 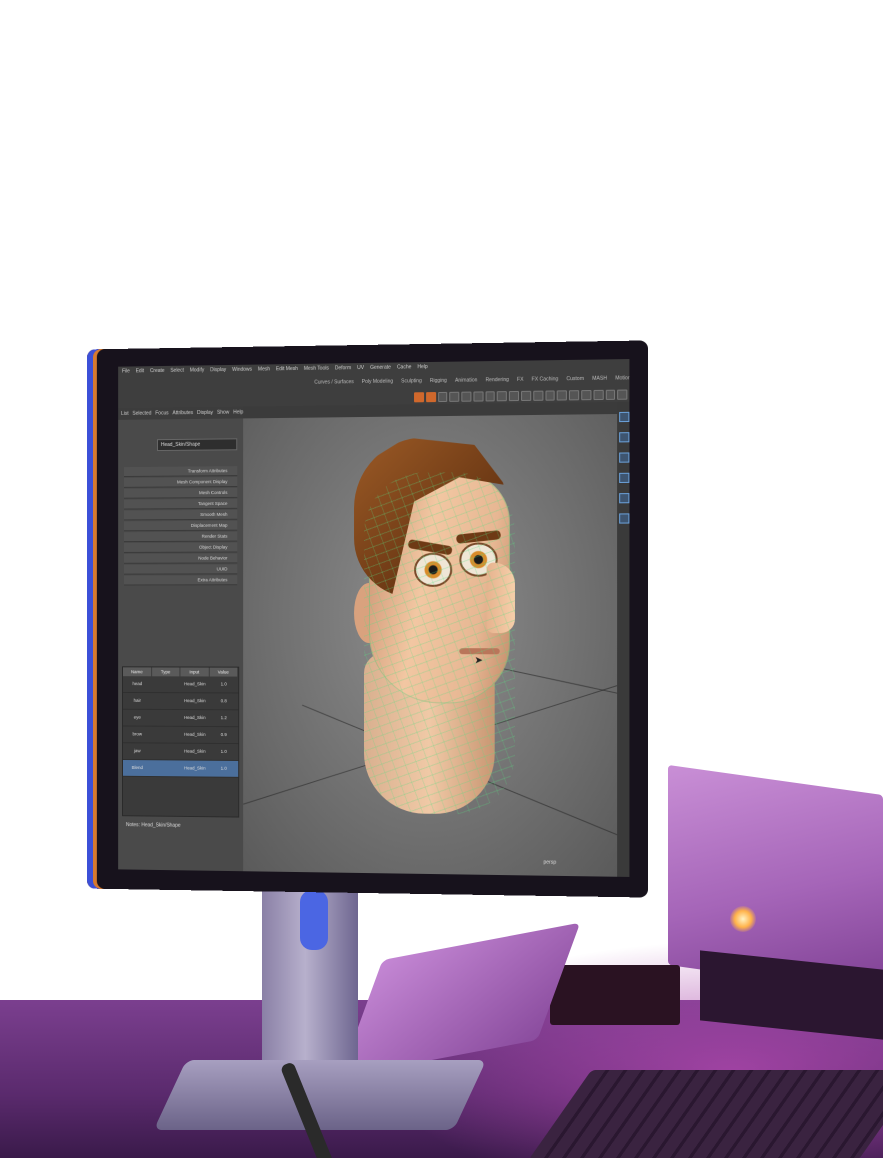 I want to click on desk-object, so click(x=615, y=995).